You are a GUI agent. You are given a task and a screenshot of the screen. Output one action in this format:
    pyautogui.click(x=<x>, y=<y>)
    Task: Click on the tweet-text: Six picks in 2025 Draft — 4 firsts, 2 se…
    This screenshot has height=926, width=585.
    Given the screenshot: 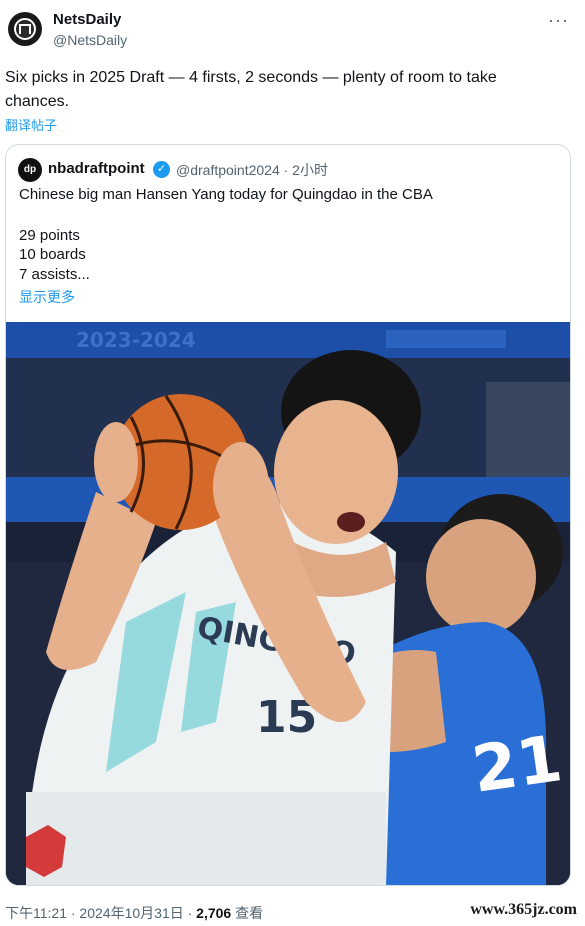 What is the action you would take?
    pyautogui.click(x=251, y=89)
    